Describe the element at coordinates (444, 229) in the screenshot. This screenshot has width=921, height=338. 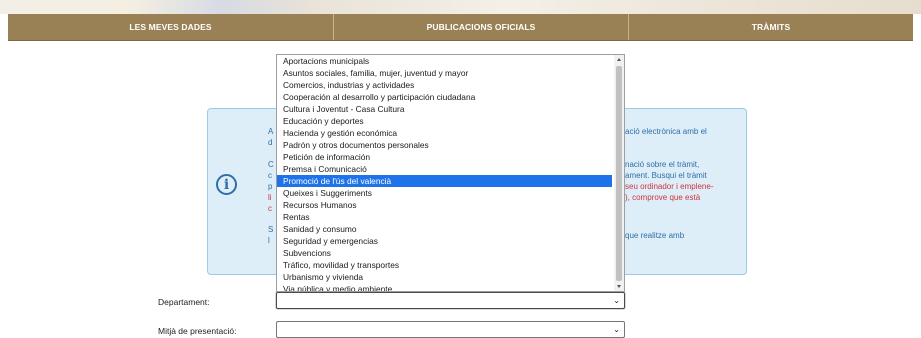
I see `option-sanidad-consumo: Sanidad y consumo` at that location.